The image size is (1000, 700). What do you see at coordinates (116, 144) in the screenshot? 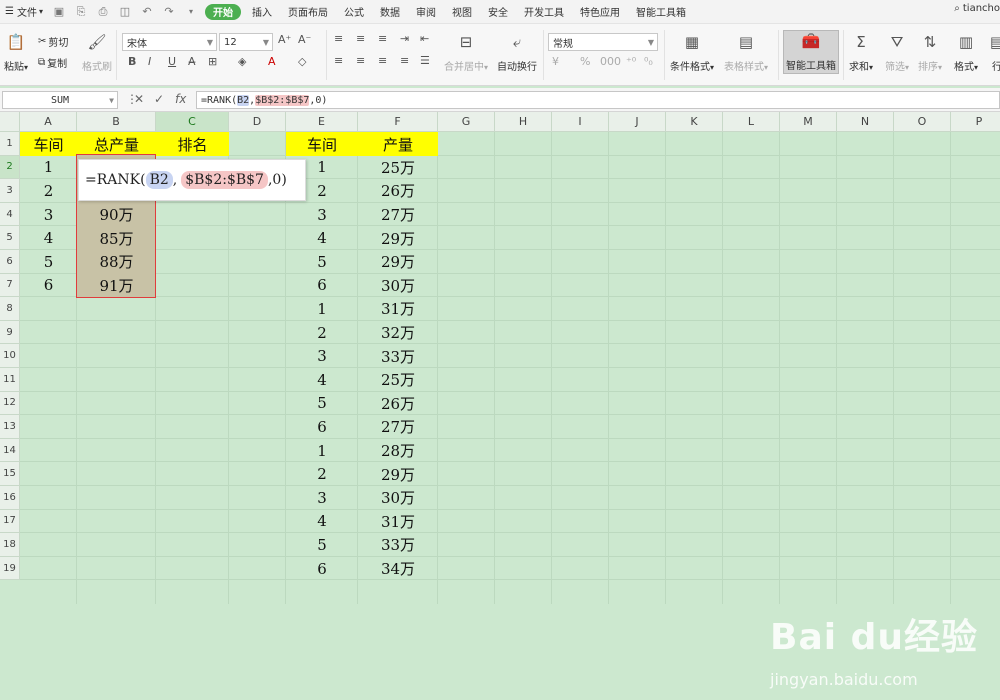
I see `header-total-output: 总产量` at bounding box center [116, 144].